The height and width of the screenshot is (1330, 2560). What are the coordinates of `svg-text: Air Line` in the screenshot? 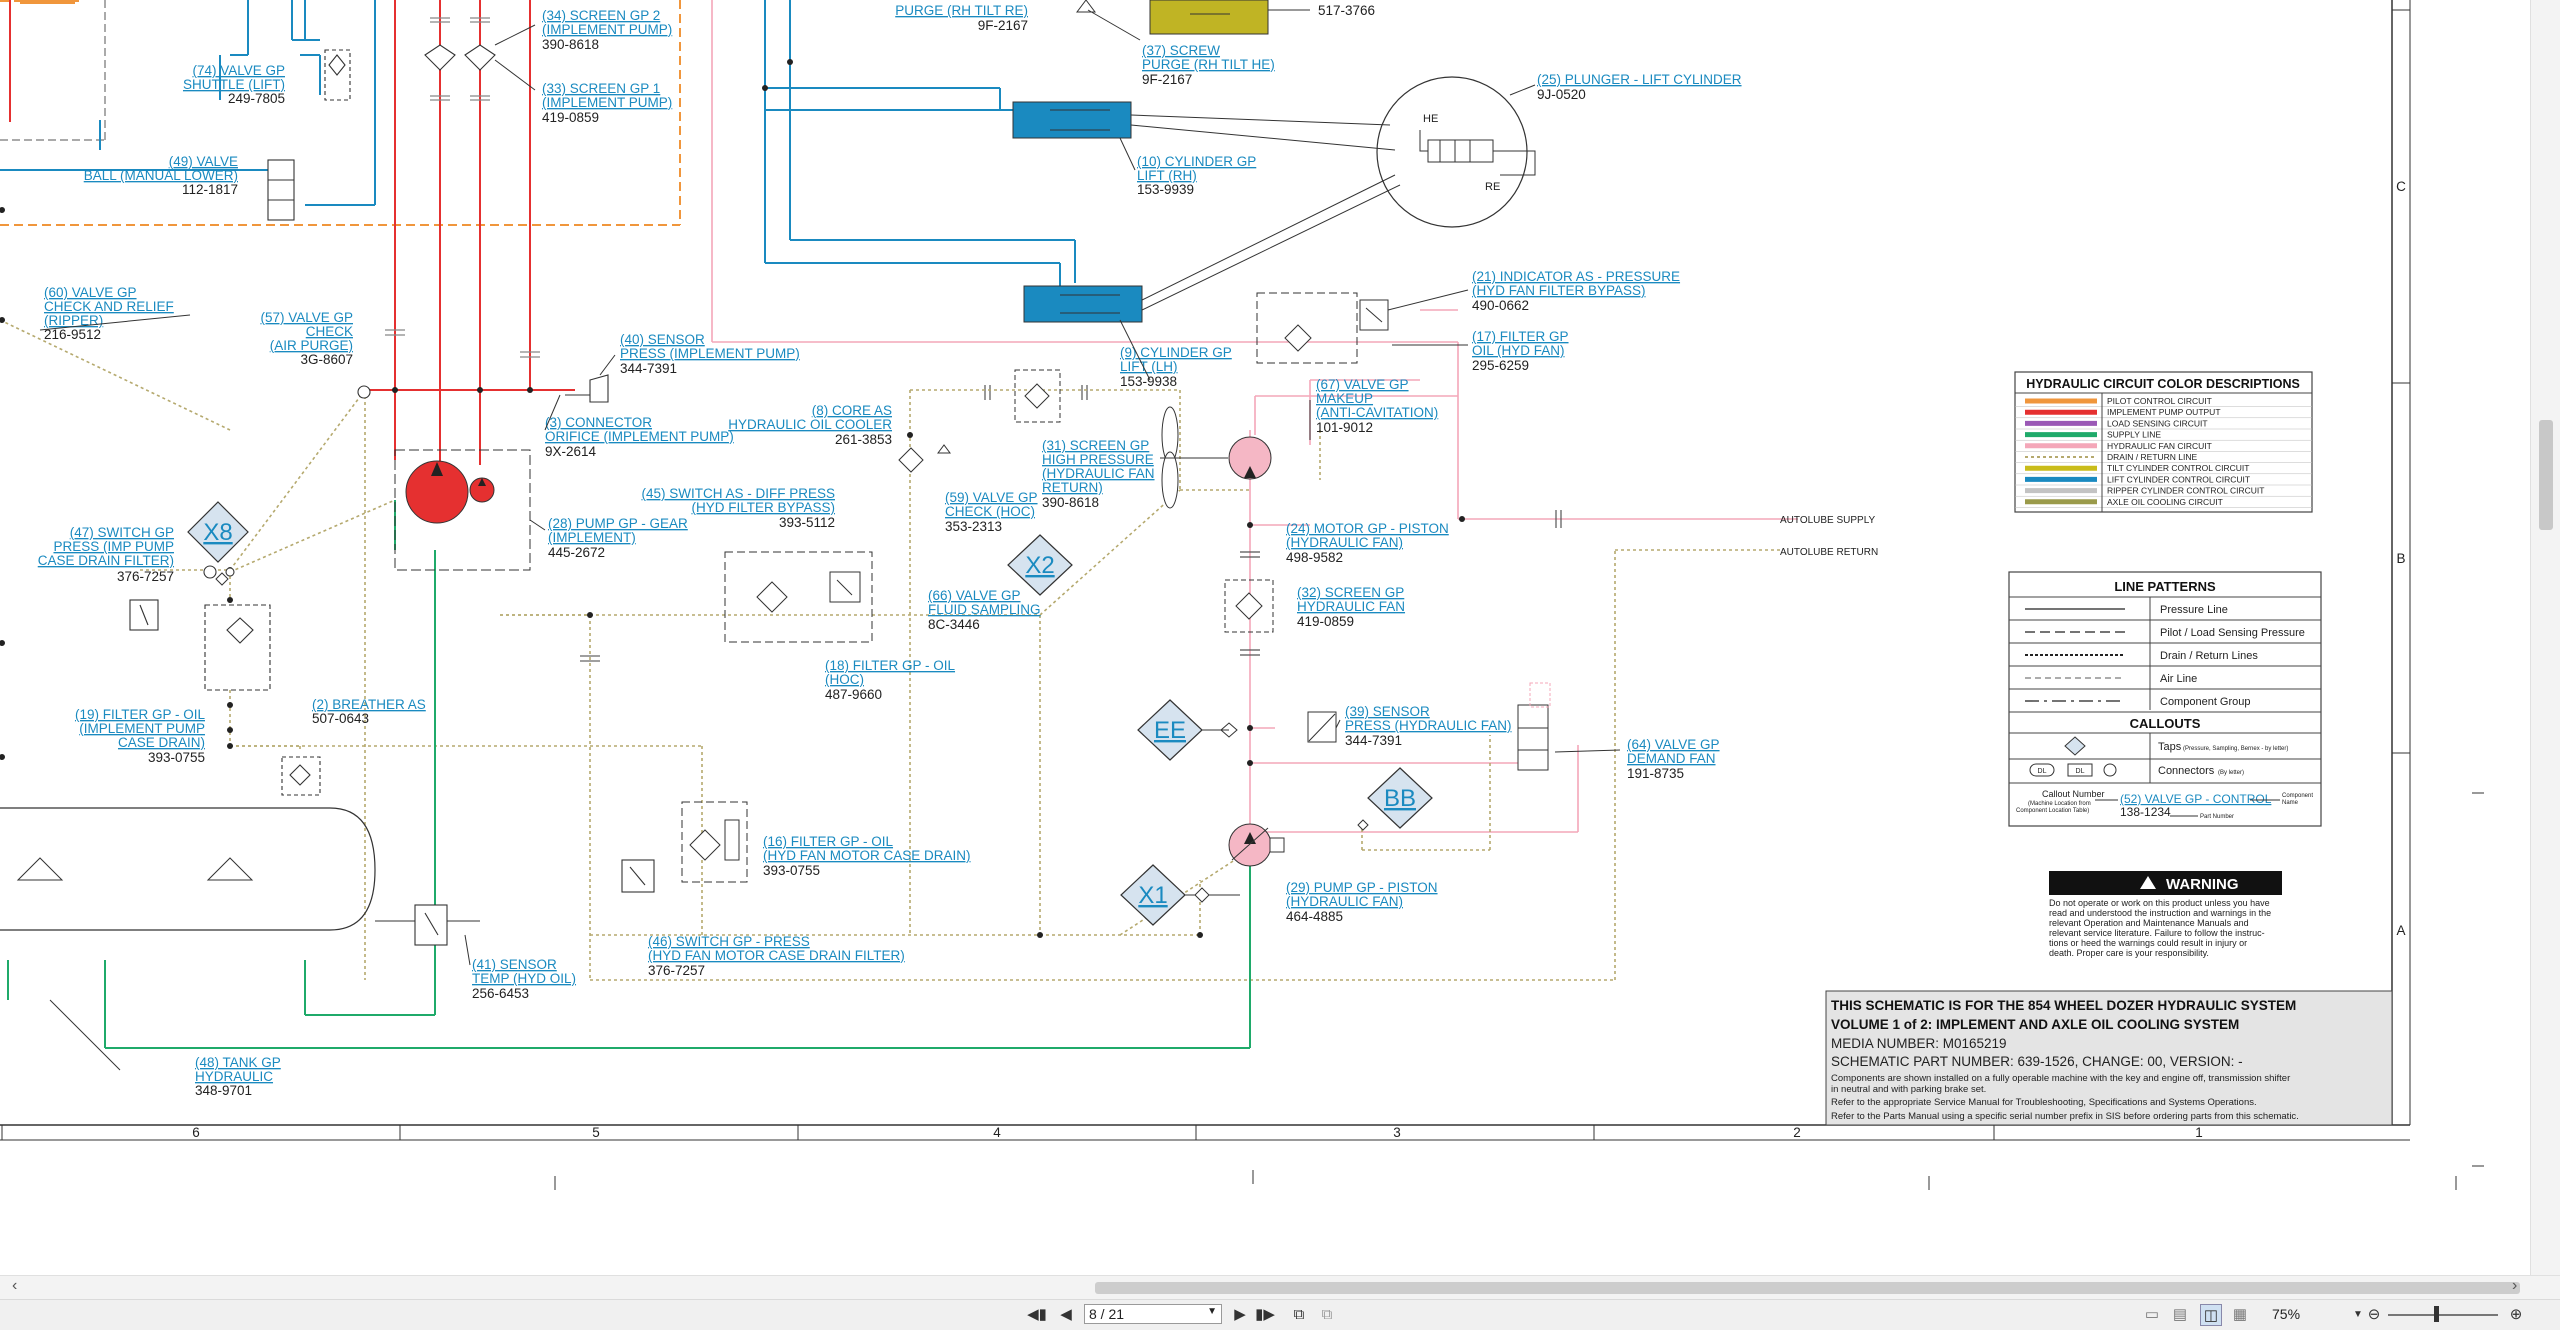 It's located at (2178, 679).